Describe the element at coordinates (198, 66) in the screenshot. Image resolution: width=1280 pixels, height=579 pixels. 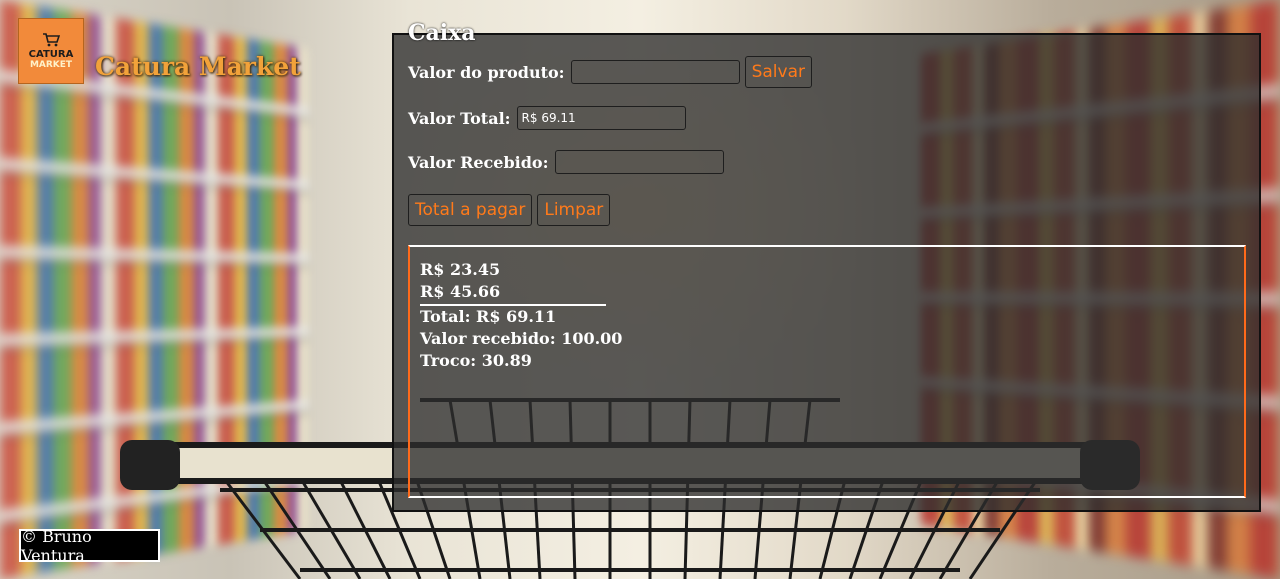
I see `brand-name: Catura Market` at that location.